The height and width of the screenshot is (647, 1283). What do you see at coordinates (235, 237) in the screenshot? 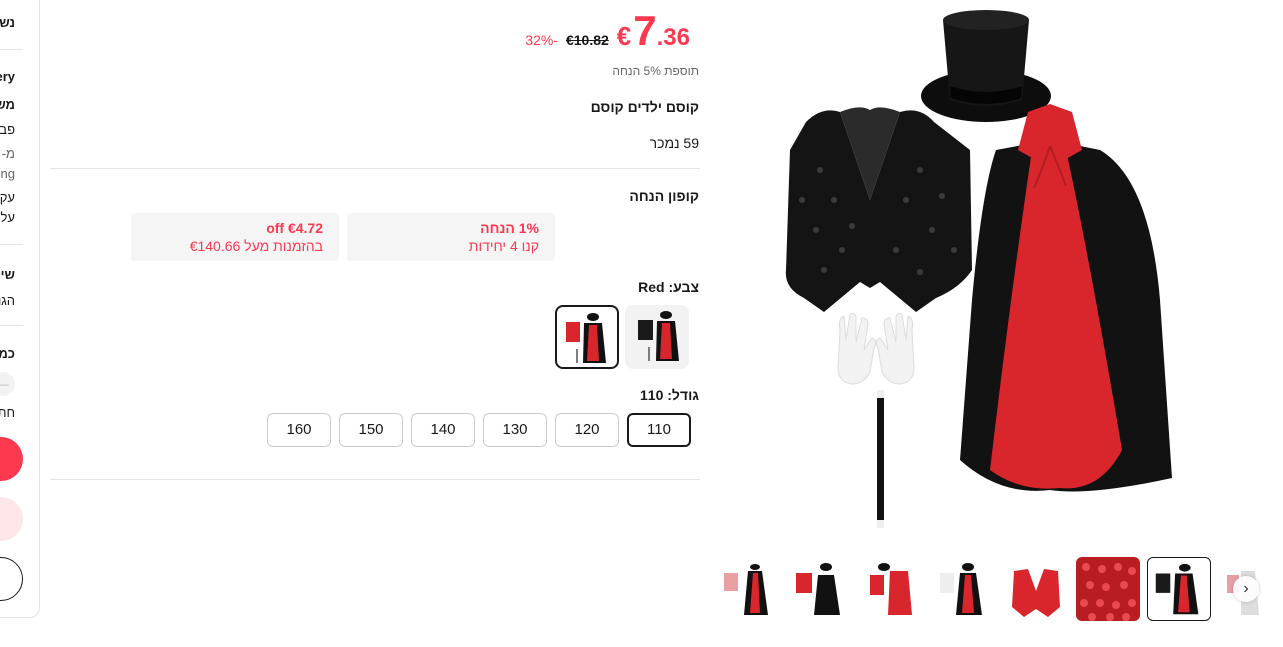
I see `coupon-card: off €4.72 בהזמנות מעל €140.66` at bounding box center [235, 237].